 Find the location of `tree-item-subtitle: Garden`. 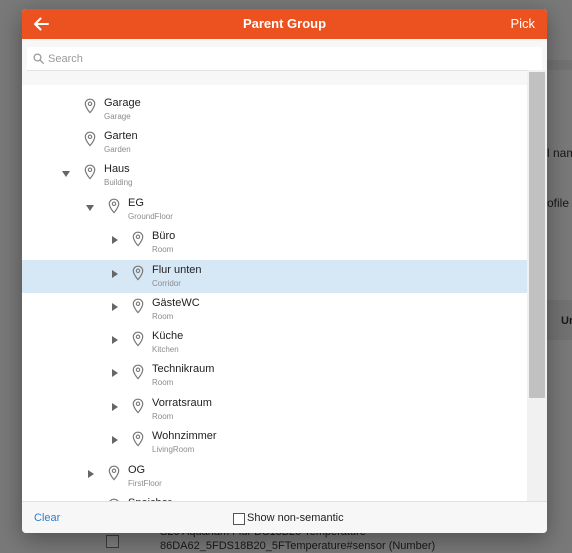

tree-item-subtitle: Garden is located at coordinates (117, 149).